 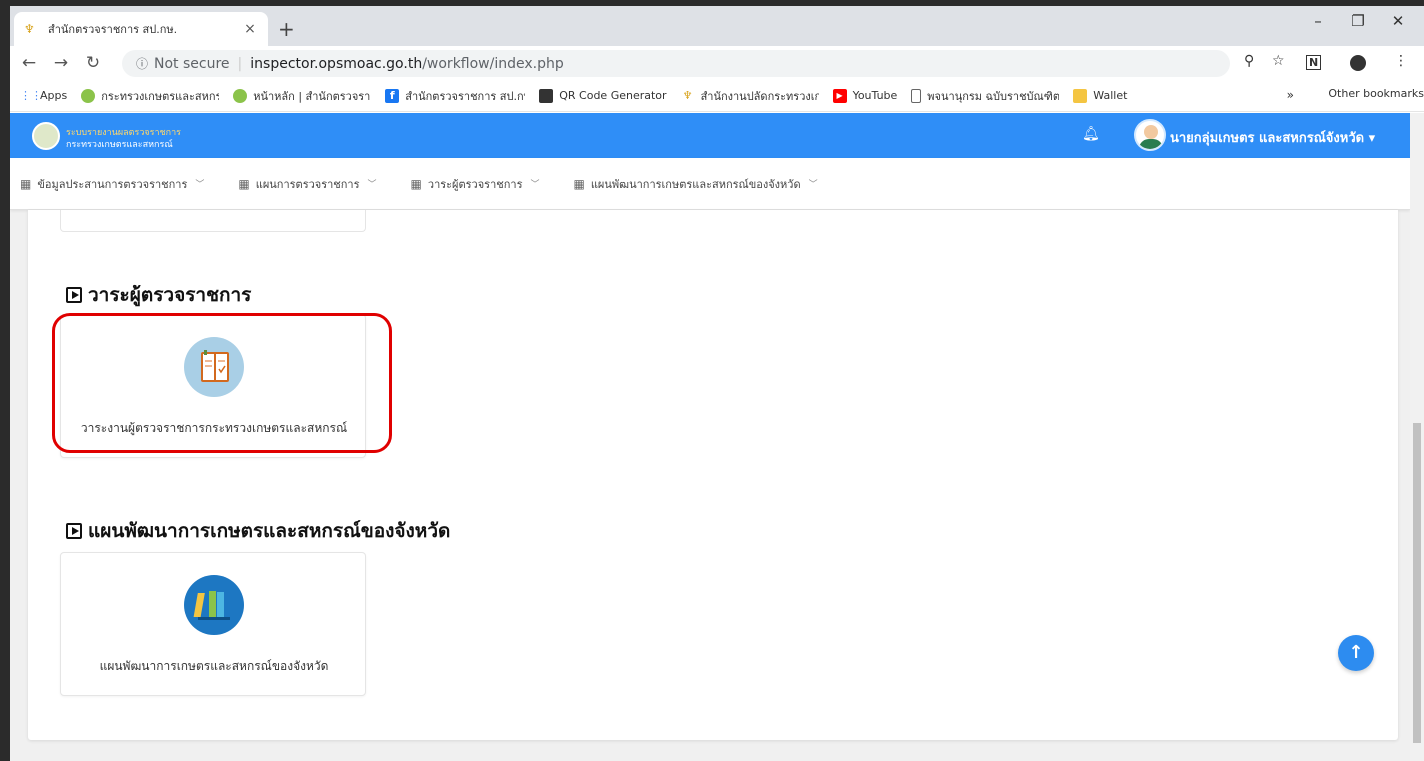 I want to click on bookmark-label: Apps, so click(x=54, y=95).